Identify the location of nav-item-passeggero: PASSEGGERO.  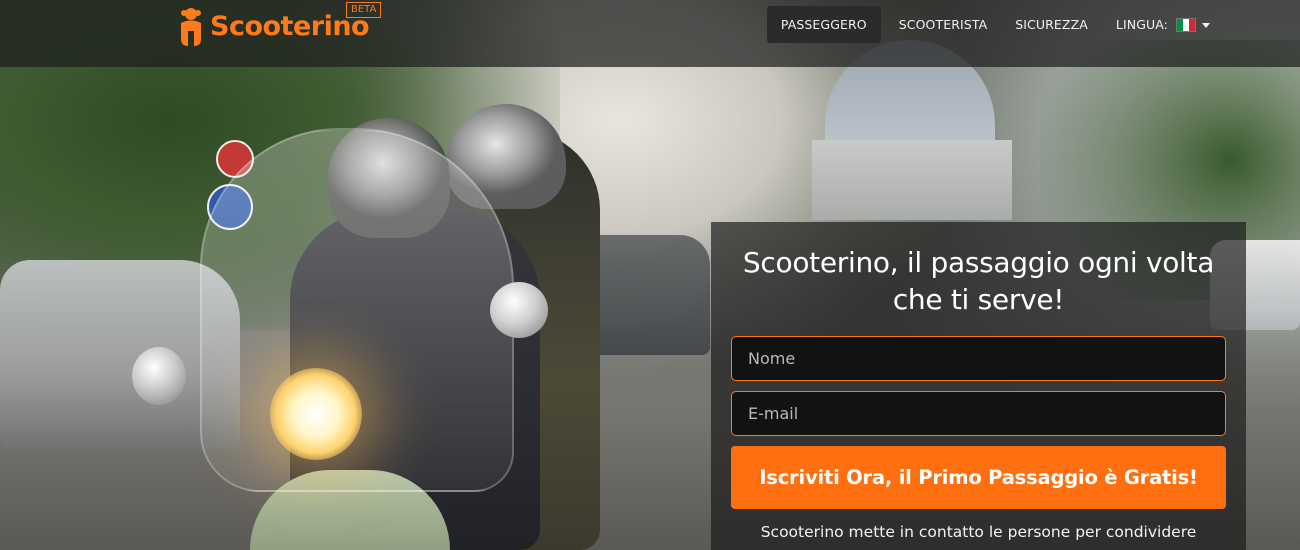
(823, 24).